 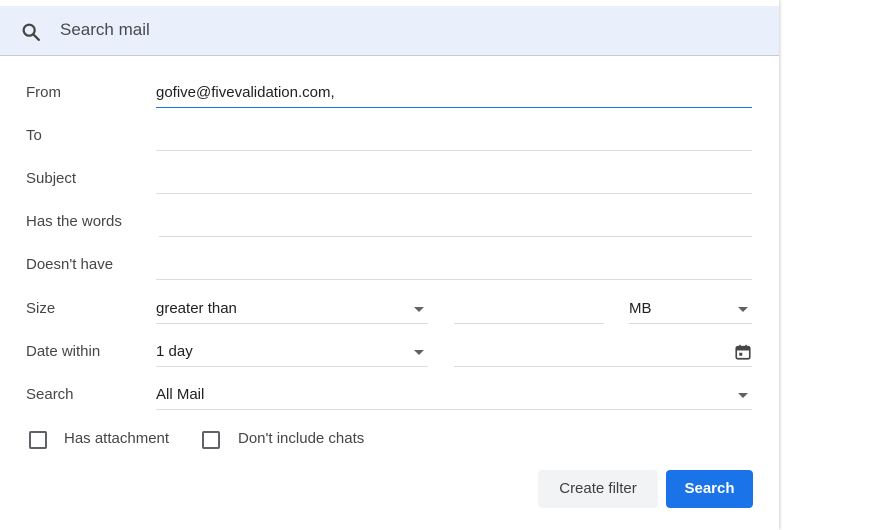 What do you see at coordinates (690, 309) in the screenshot?
I see `size-unit-dropdown: MB` at bounding box center [690, 309].